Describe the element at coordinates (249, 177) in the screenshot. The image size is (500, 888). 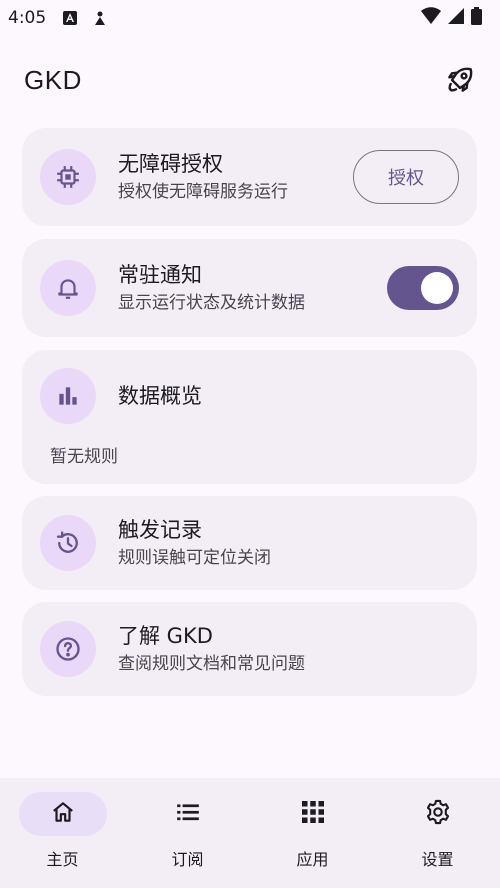
I see `accessibility-card: 无障碍授权 授权使无障碍服务运行 授权` at that location.